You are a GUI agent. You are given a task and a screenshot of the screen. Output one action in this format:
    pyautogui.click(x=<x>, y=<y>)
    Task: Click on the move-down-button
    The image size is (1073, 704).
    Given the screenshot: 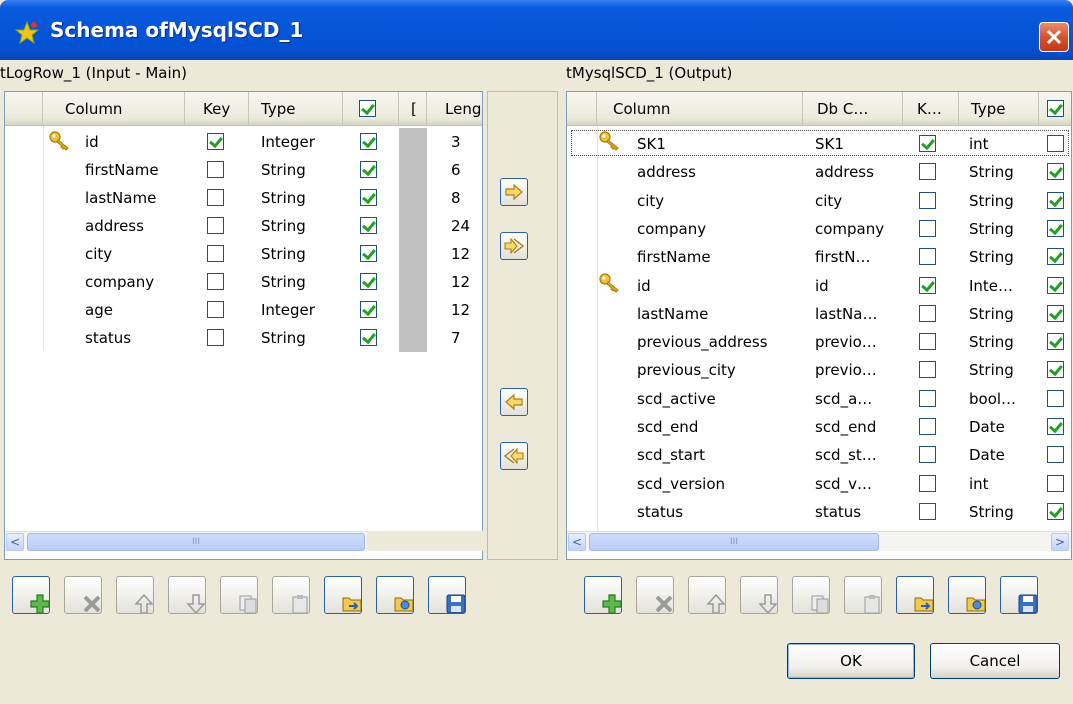 What is the action you would take?
    pyautogui.click(x=187, y=595)
    